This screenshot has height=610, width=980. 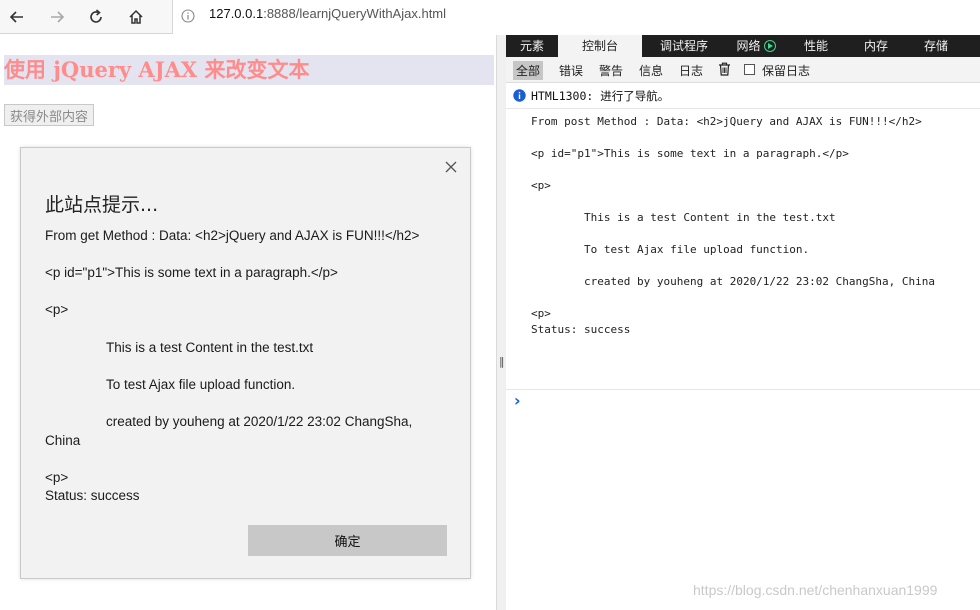 I want to click on filter-logs: 日志, so click(x=691, y=70).